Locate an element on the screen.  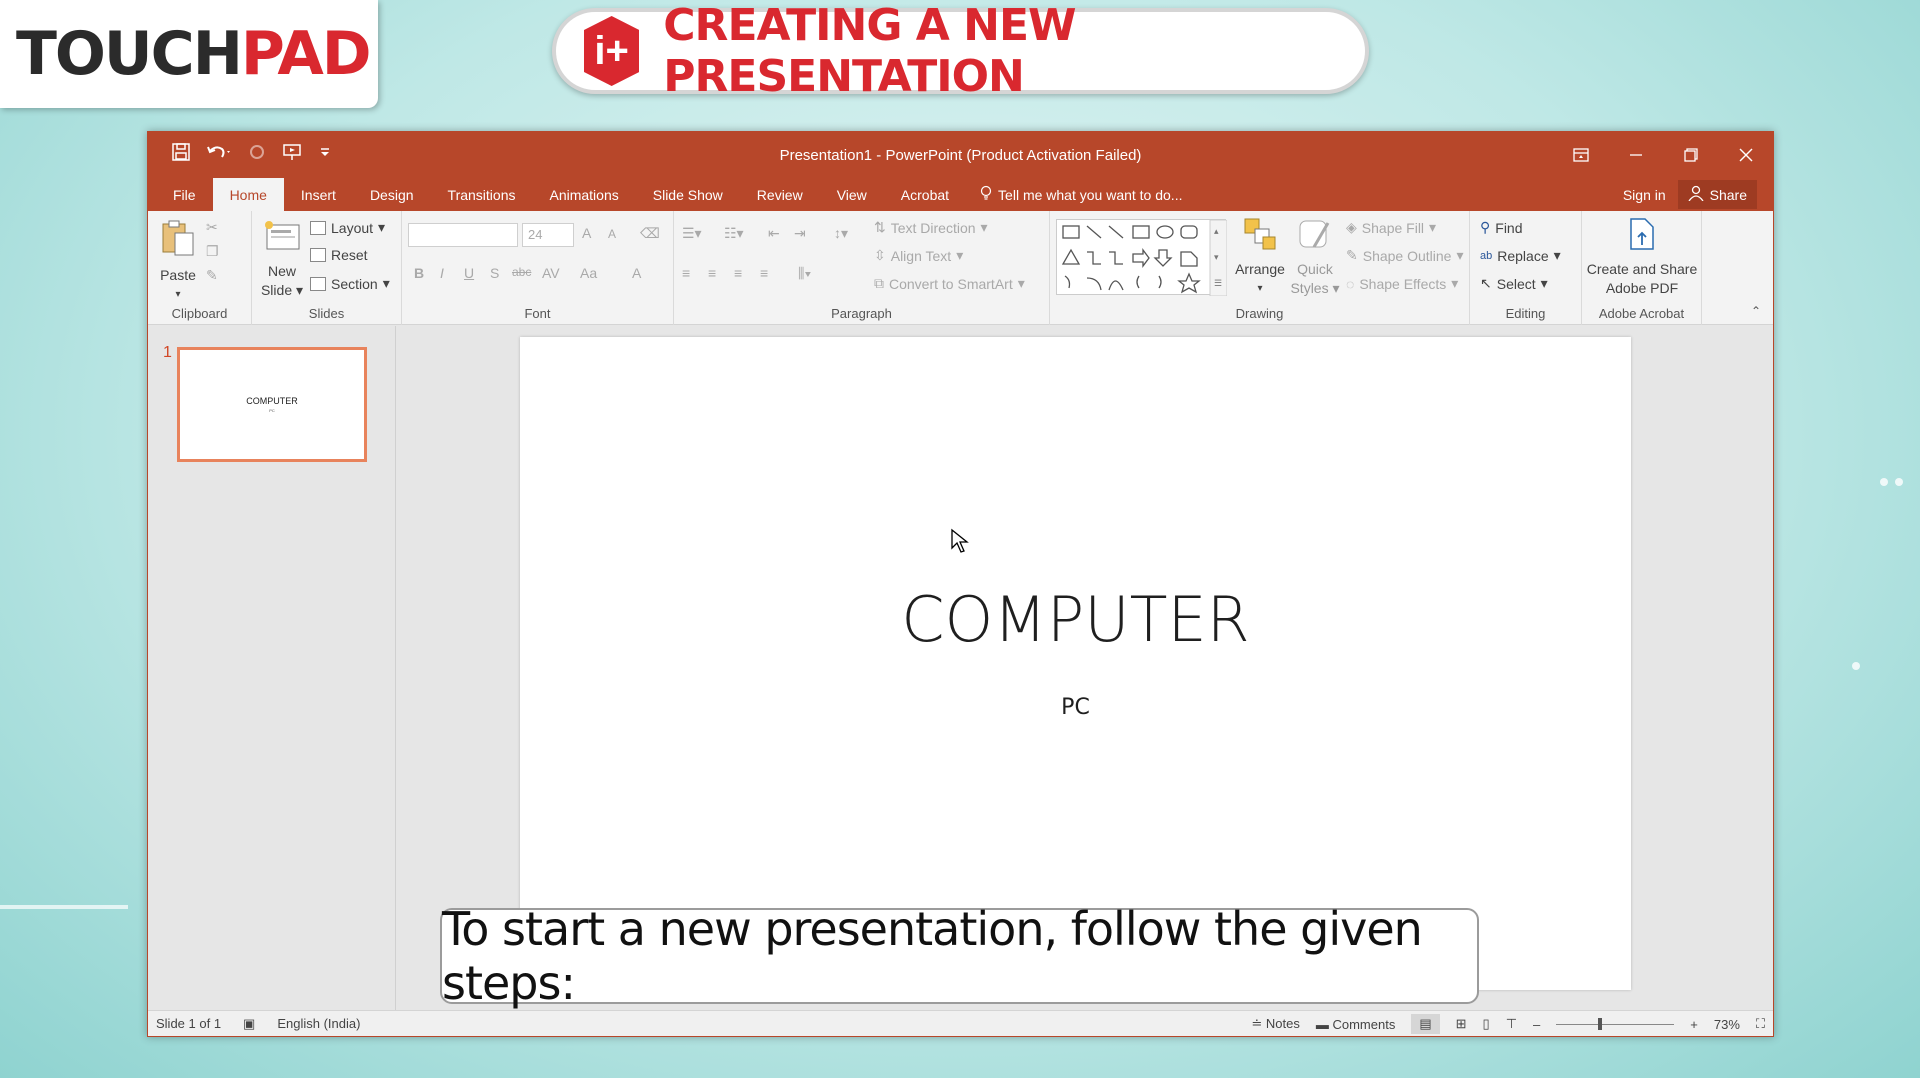
cut-icon: ✂ is located at coordinates (212, 227).